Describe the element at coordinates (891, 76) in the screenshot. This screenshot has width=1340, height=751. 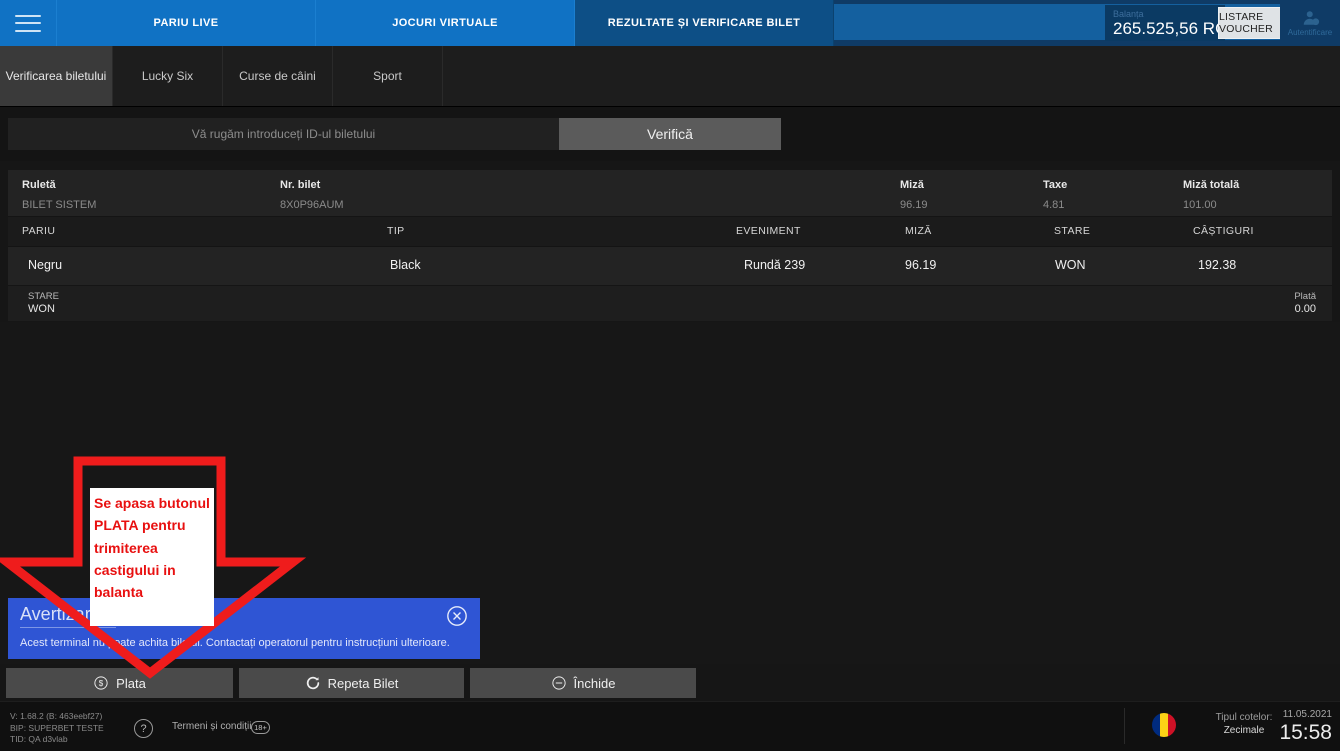
I see `tab-strip-filler` at that location.